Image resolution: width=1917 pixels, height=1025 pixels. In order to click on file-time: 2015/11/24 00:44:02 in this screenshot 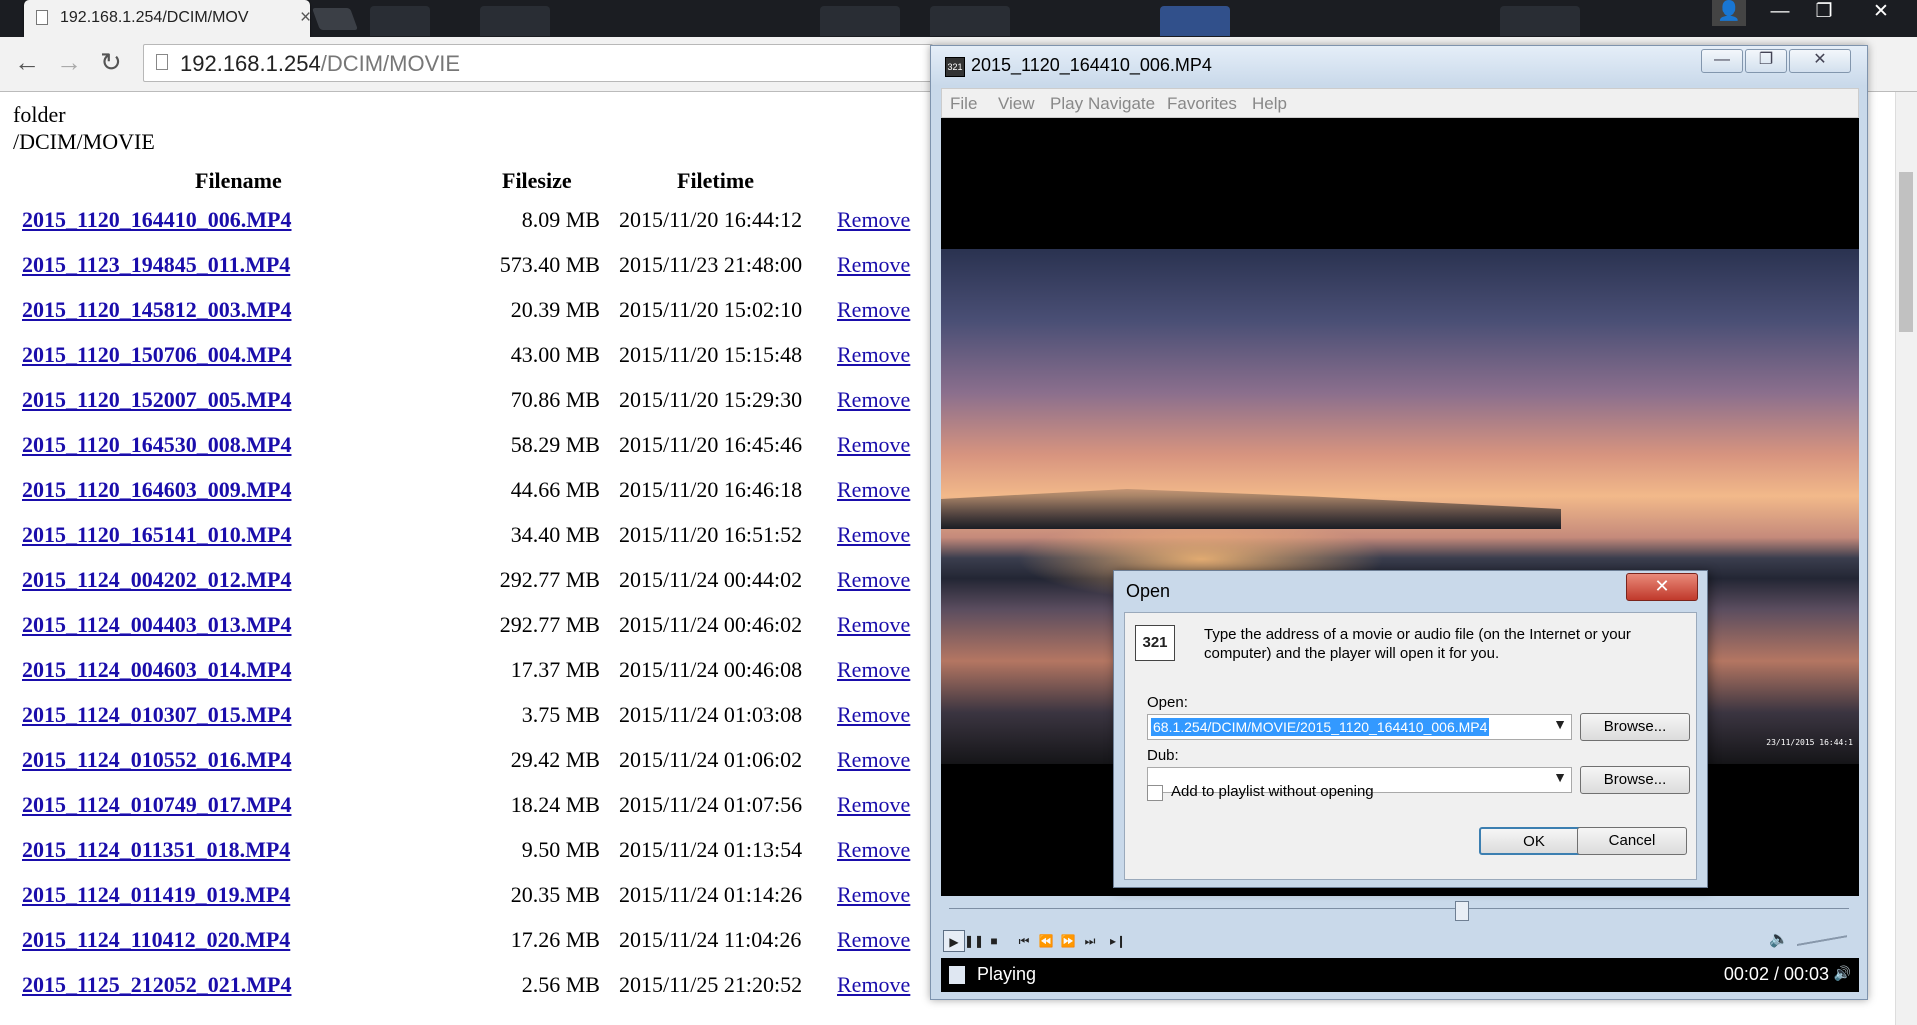, I will do `click(711, 579)`.